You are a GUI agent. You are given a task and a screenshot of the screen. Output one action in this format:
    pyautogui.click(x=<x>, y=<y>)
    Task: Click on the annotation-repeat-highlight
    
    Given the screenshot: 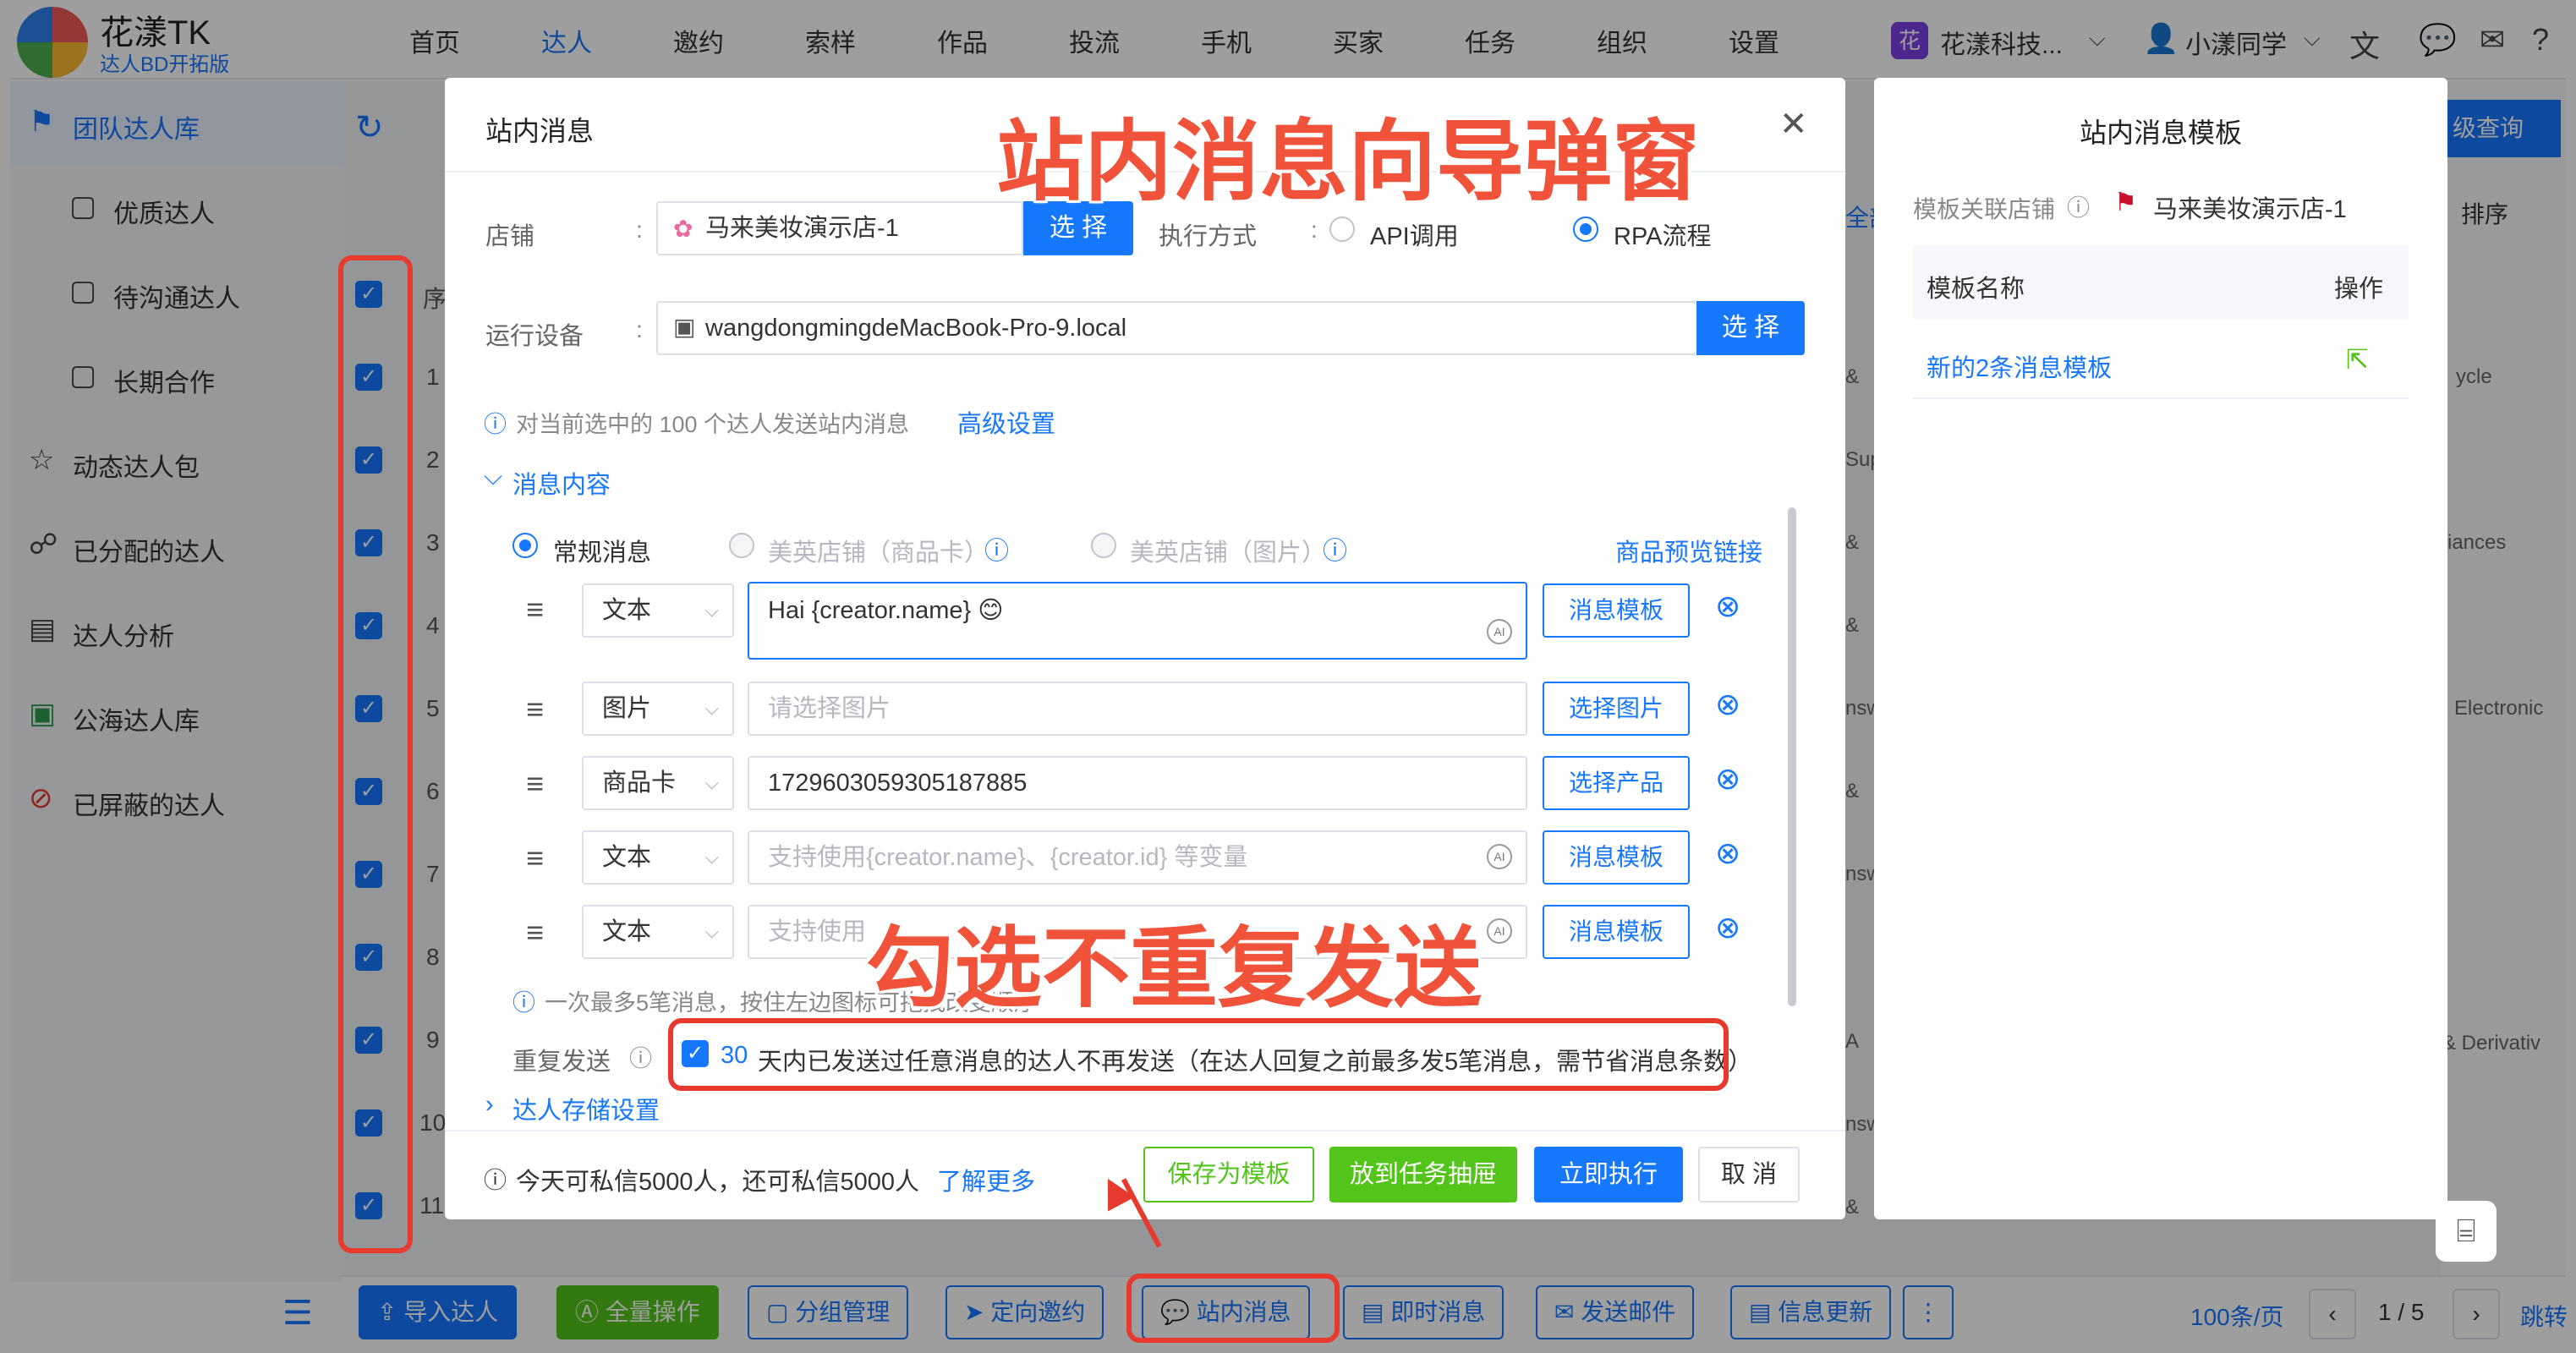 What is the action you would take?
    pyautogui.click(x=1198, y=1054)
    